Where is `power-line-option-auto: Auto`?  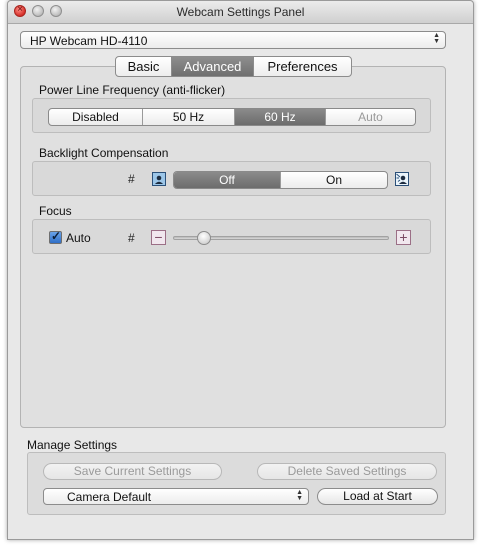 power-line-option-auto: Auto is located at coordinates (370, 117).